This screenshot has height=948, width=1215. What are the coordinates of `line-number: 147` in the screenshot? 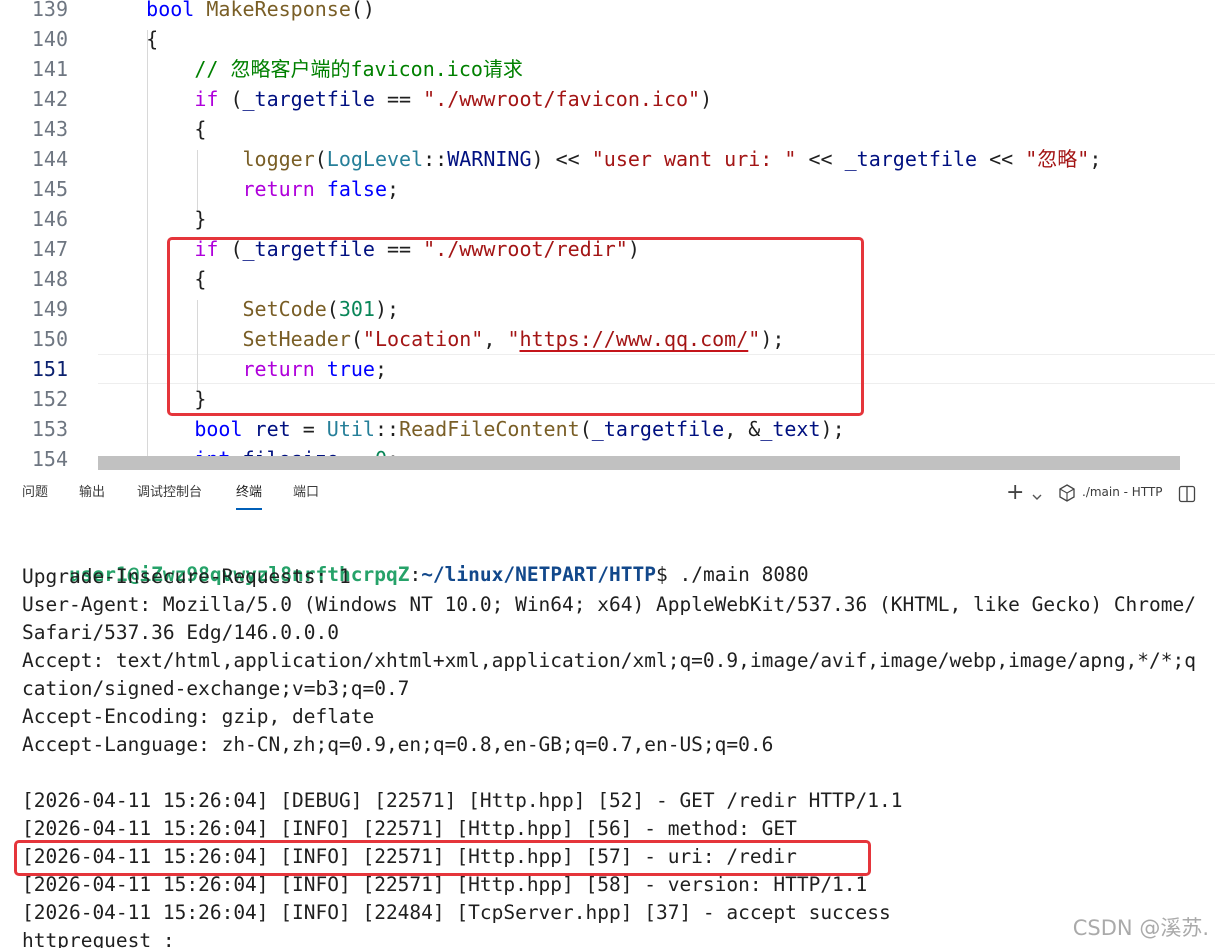 It's located at (49, 249).